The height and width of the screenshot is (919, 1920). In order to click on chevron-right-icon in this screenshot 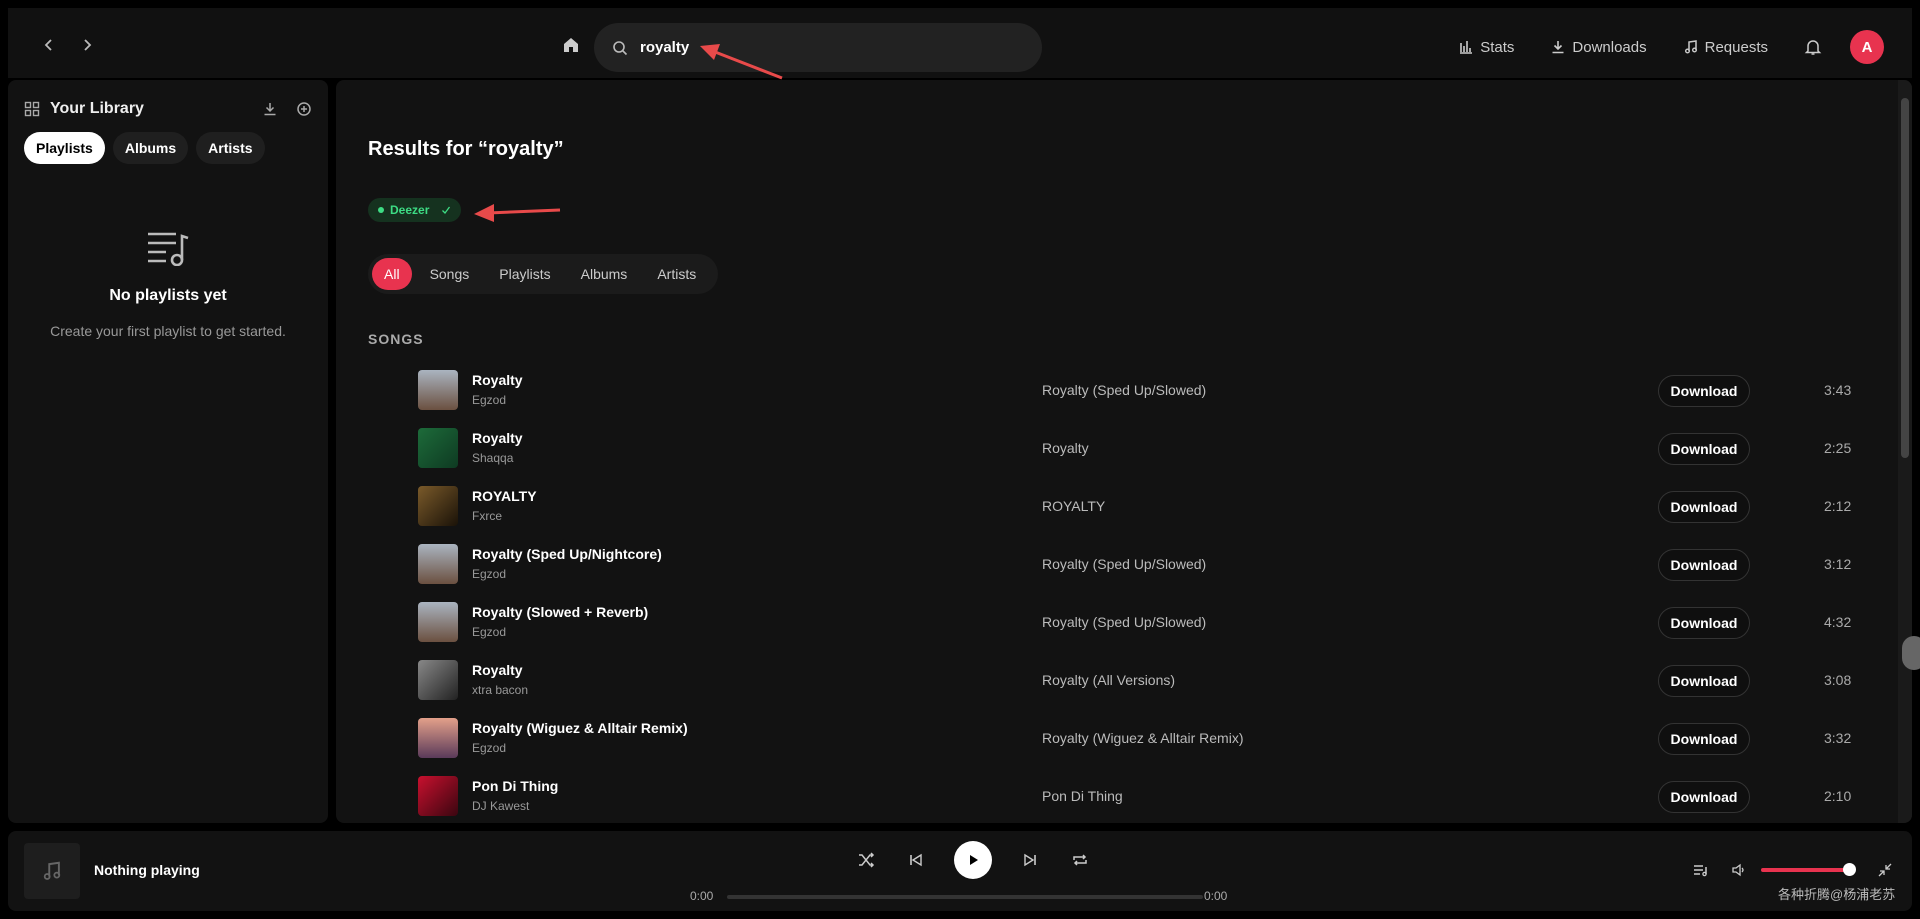, I will do `click(88, 45)`.